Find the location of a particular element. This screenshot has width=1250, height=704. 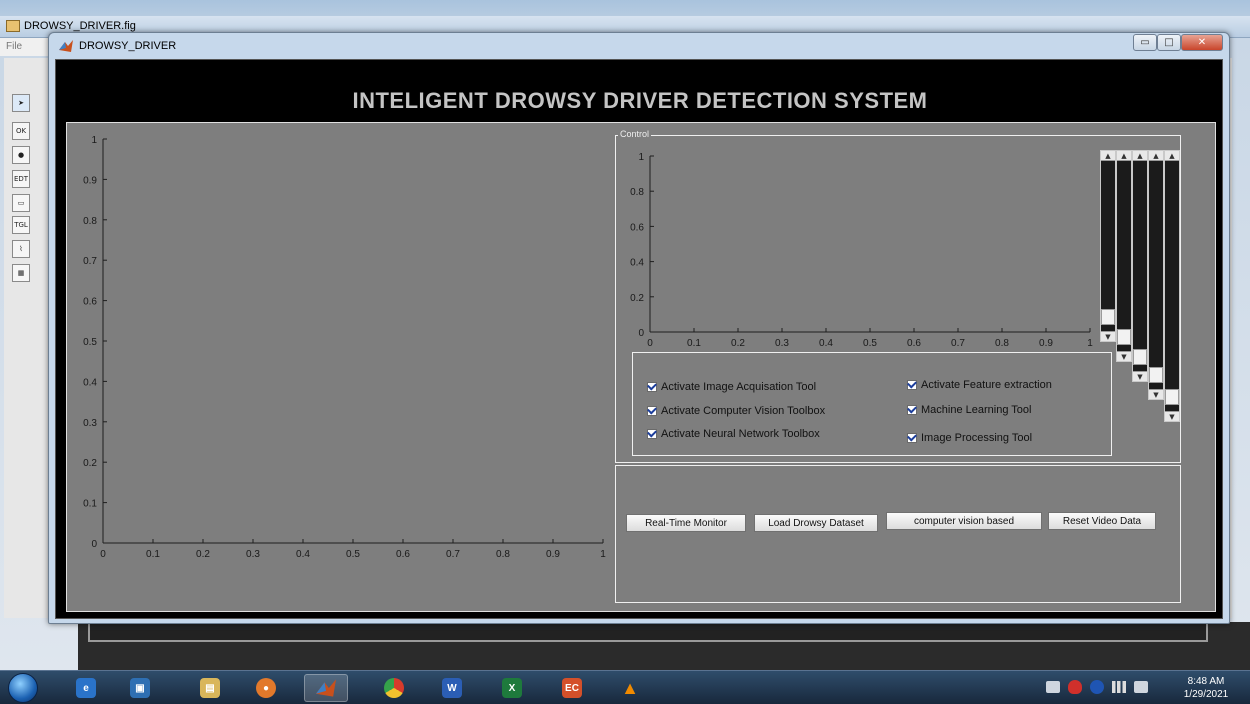

pushbutton-tool-icon: OK is located at coordinates (21, 131).